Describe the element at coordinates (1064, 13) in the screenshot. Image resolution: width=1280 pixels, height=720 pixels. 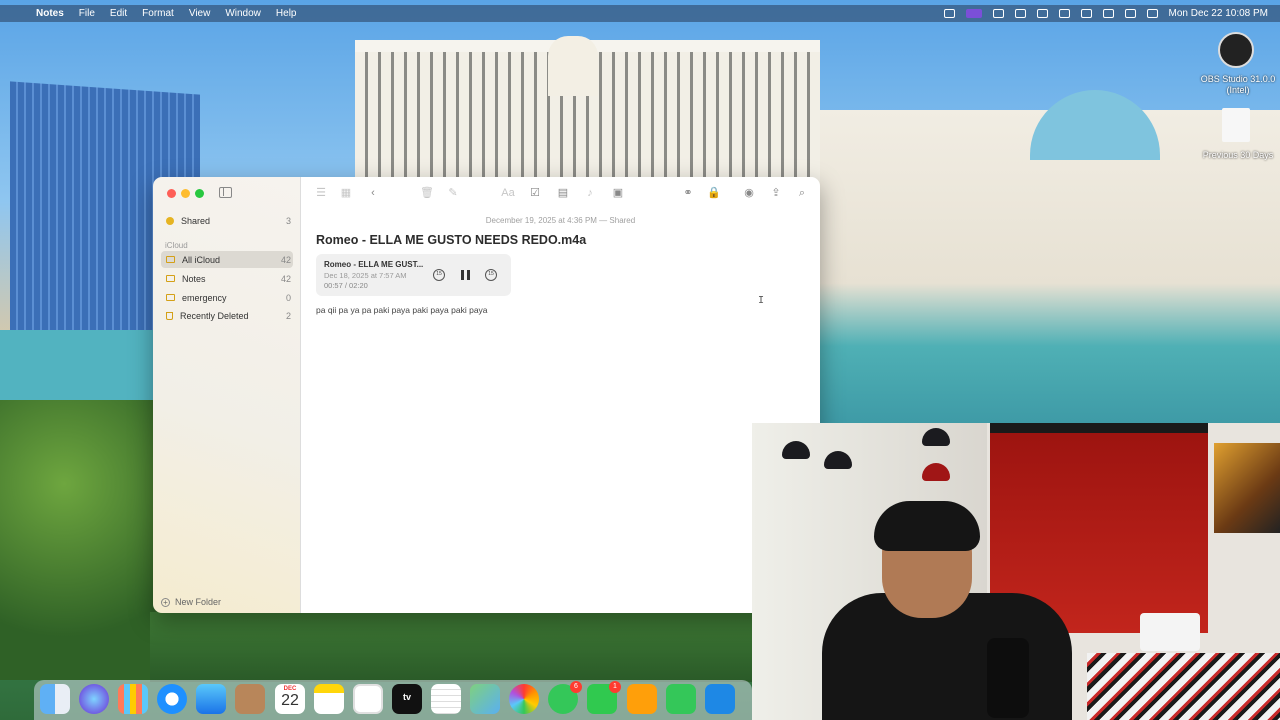
I see `battery-icon` at that location.